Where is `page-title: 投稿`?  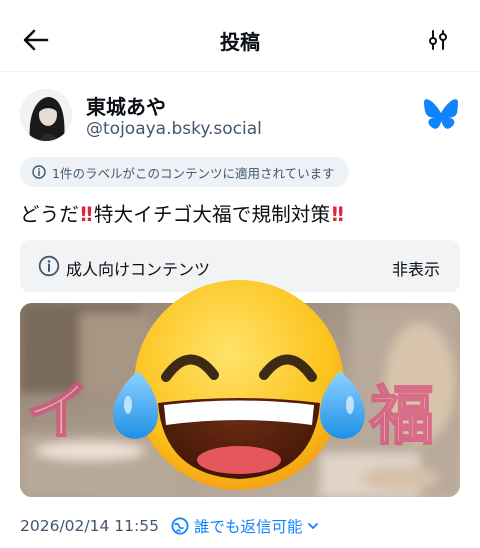
page-title: 投稿 is located at coordinates (240, 42).